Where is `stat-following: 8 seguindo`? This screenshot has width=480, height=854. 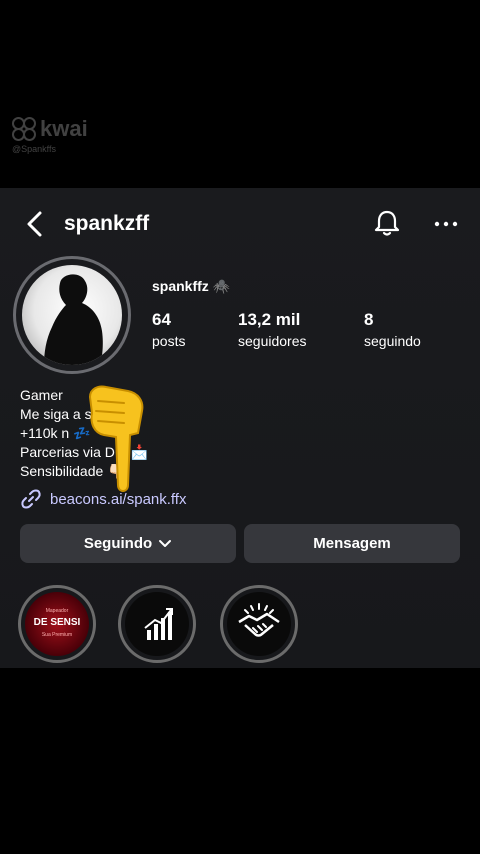
stat-following: 8 seguindo is located at coordinates (392, 329).